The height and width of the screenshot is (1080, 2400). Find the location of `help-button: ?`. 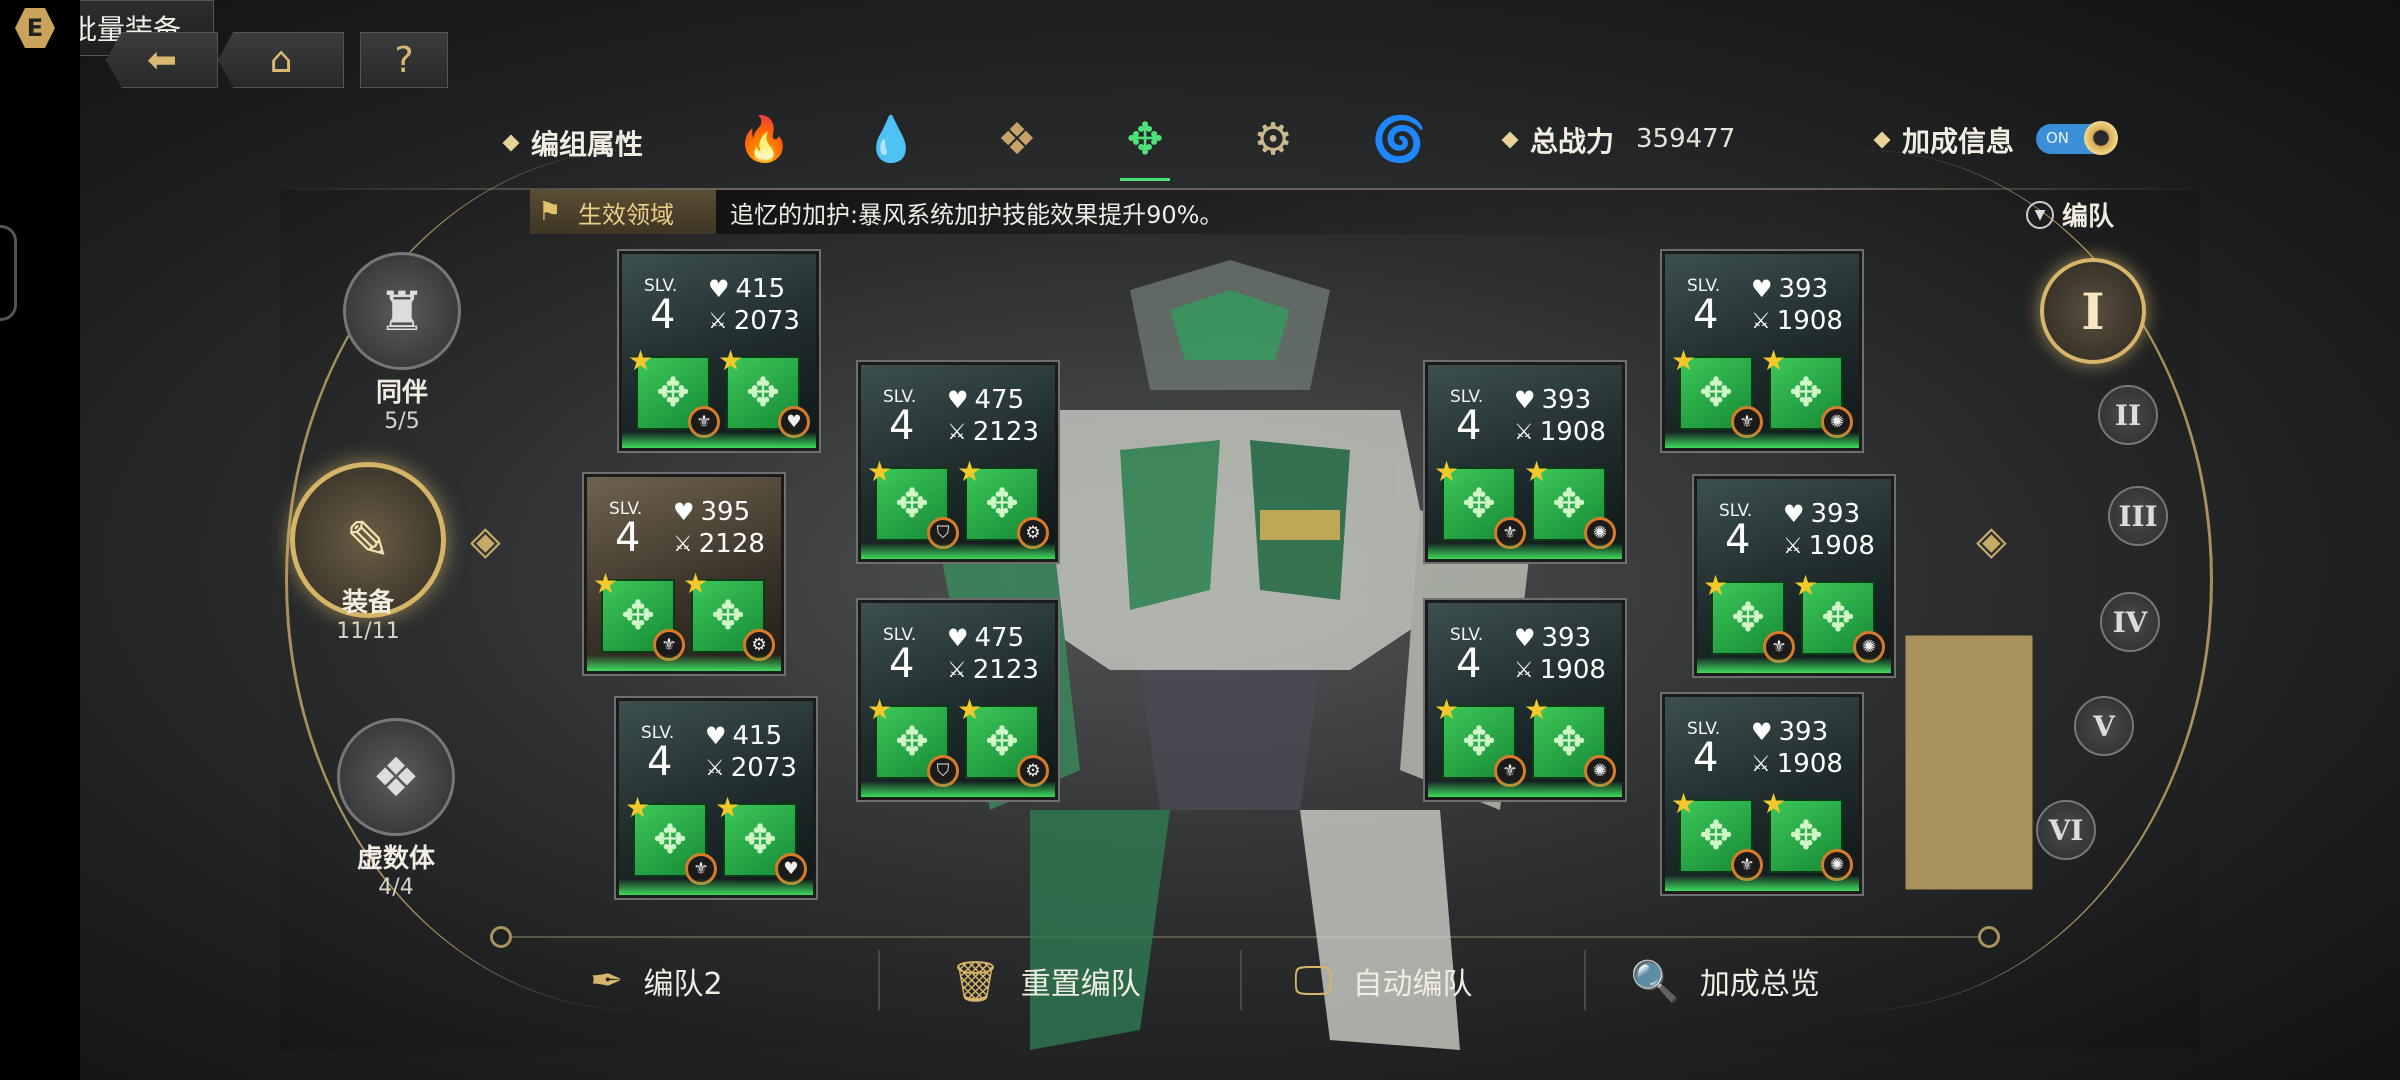

help-button: ? is located at coordinates (404, 60).